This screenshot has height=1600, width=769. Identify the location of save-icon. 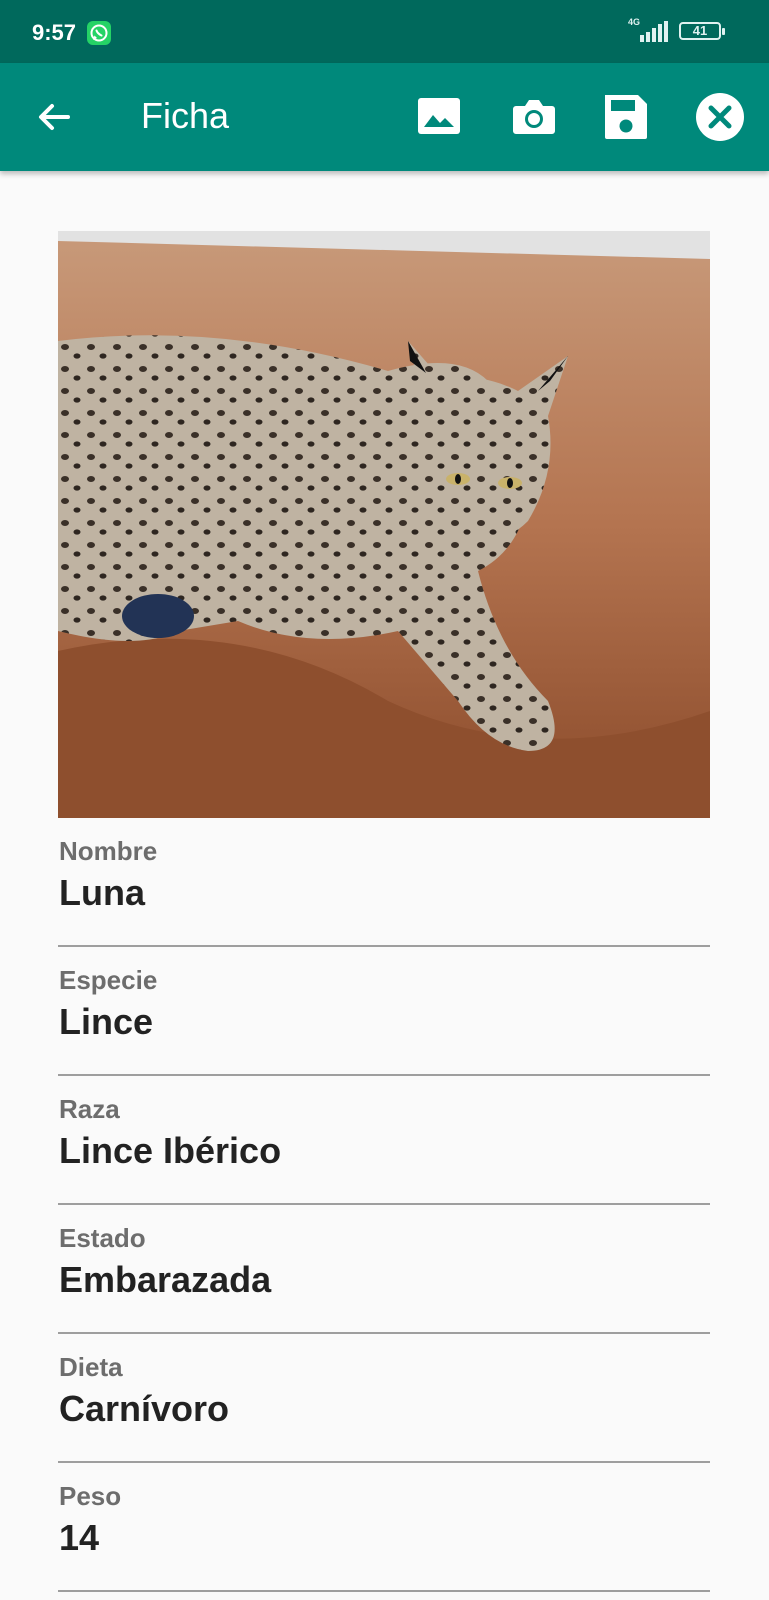
(626, 117).